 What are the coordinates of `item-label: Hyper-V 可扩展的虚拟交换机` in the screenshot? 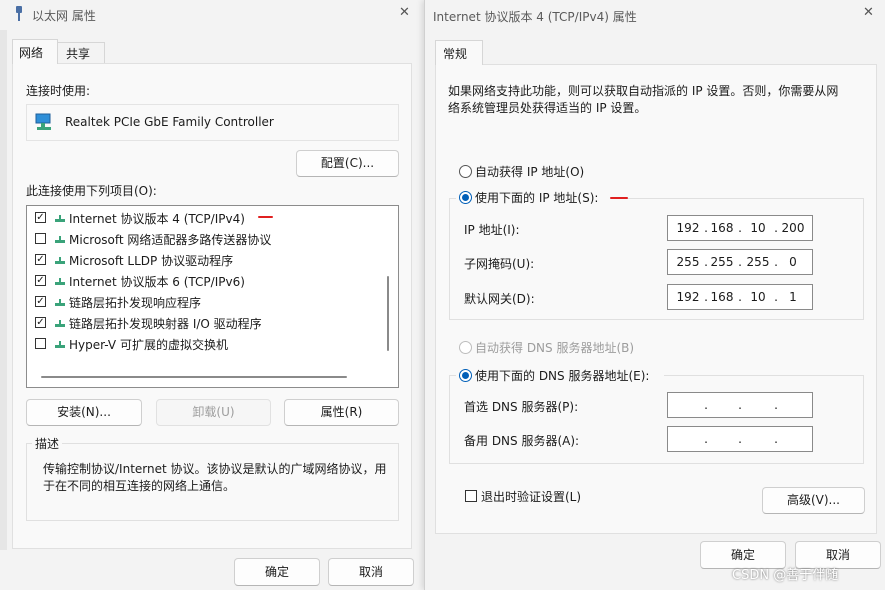 It's located at (148, 345).